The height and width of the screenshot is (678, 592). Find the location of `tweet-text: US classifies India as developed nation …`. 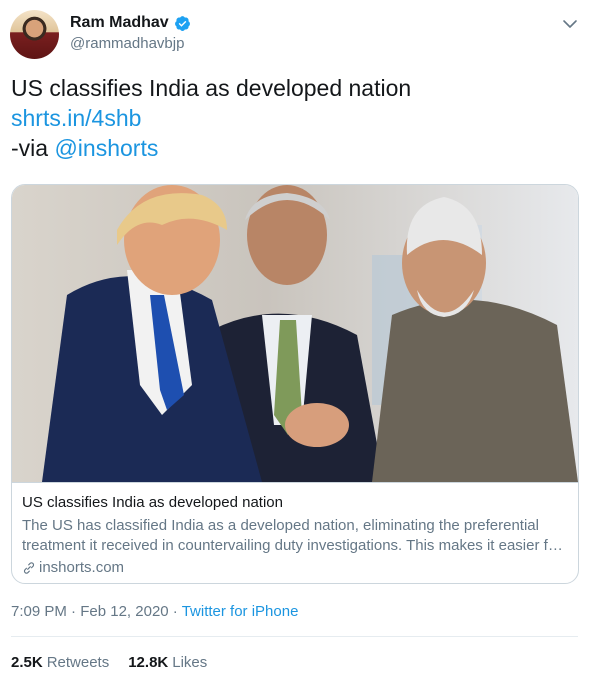

tweet-text: US classifies India as developed nation … is located at coordinates (211, 118).